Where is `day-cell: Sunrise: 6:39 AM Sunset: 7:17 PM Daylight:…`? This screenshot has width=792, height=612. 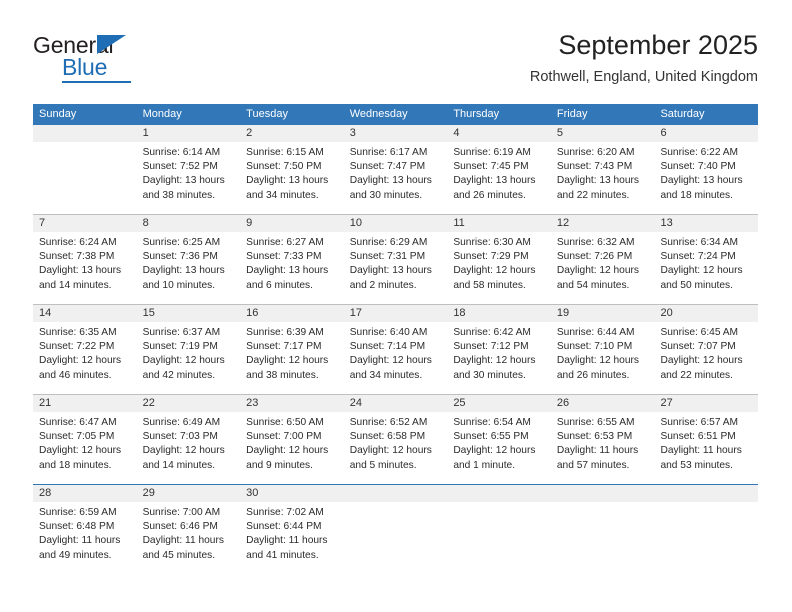
day-cell: Sunrise: 6:39 AM Sunset: 7:17 PM Daylight:… is located at coordinates (292, 358).